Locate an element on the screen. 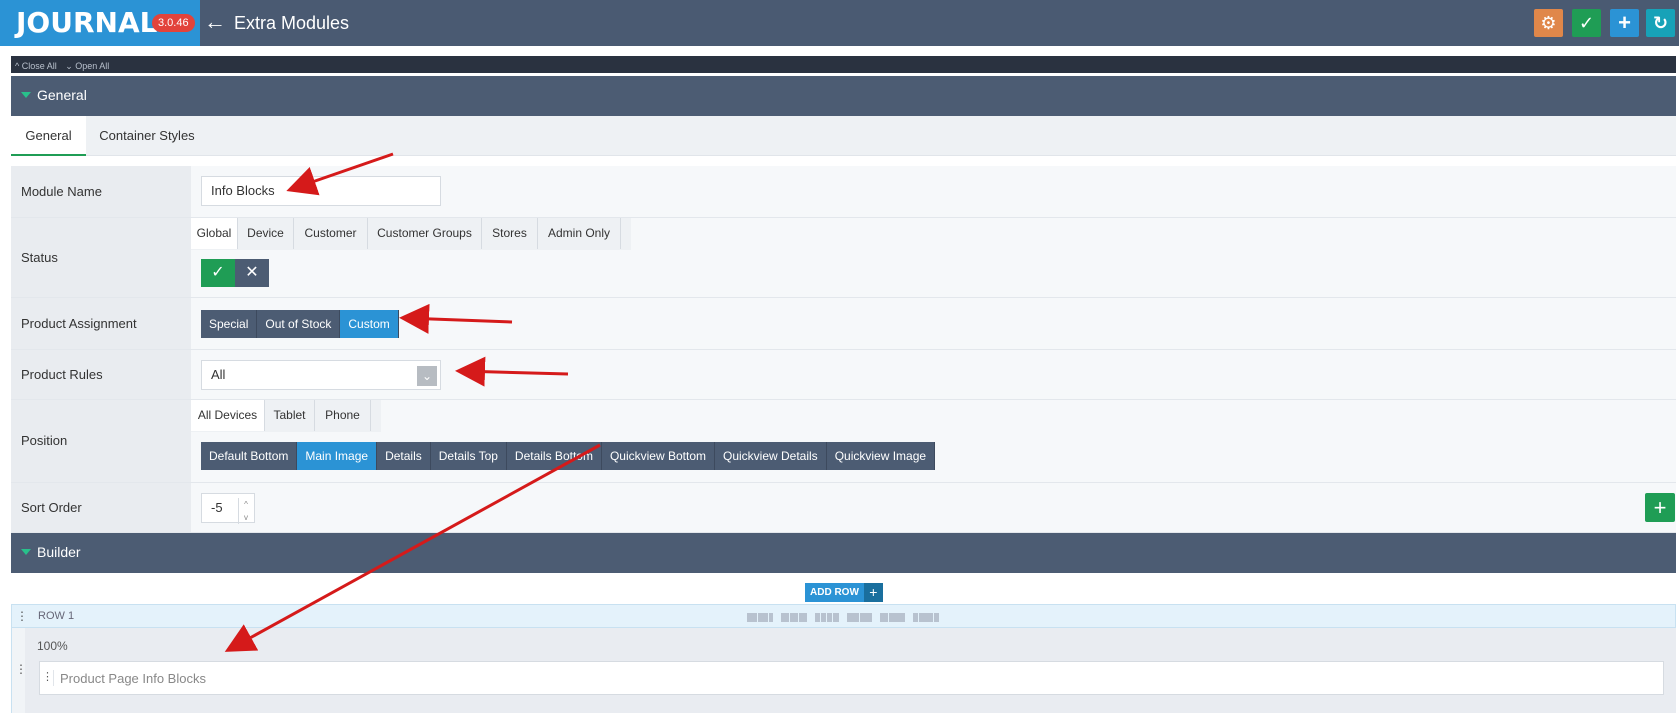  add-button: + is located at coordinates (1624, 23).